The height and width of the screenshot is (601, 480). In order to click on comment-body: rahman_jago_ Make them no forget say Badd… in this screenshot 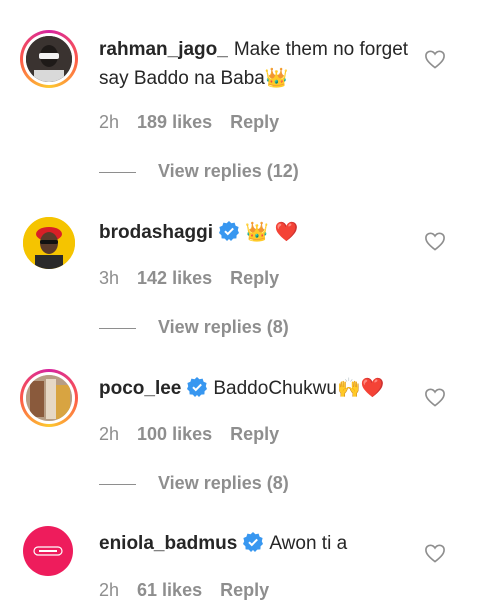, I will do `click(254, 64)`.